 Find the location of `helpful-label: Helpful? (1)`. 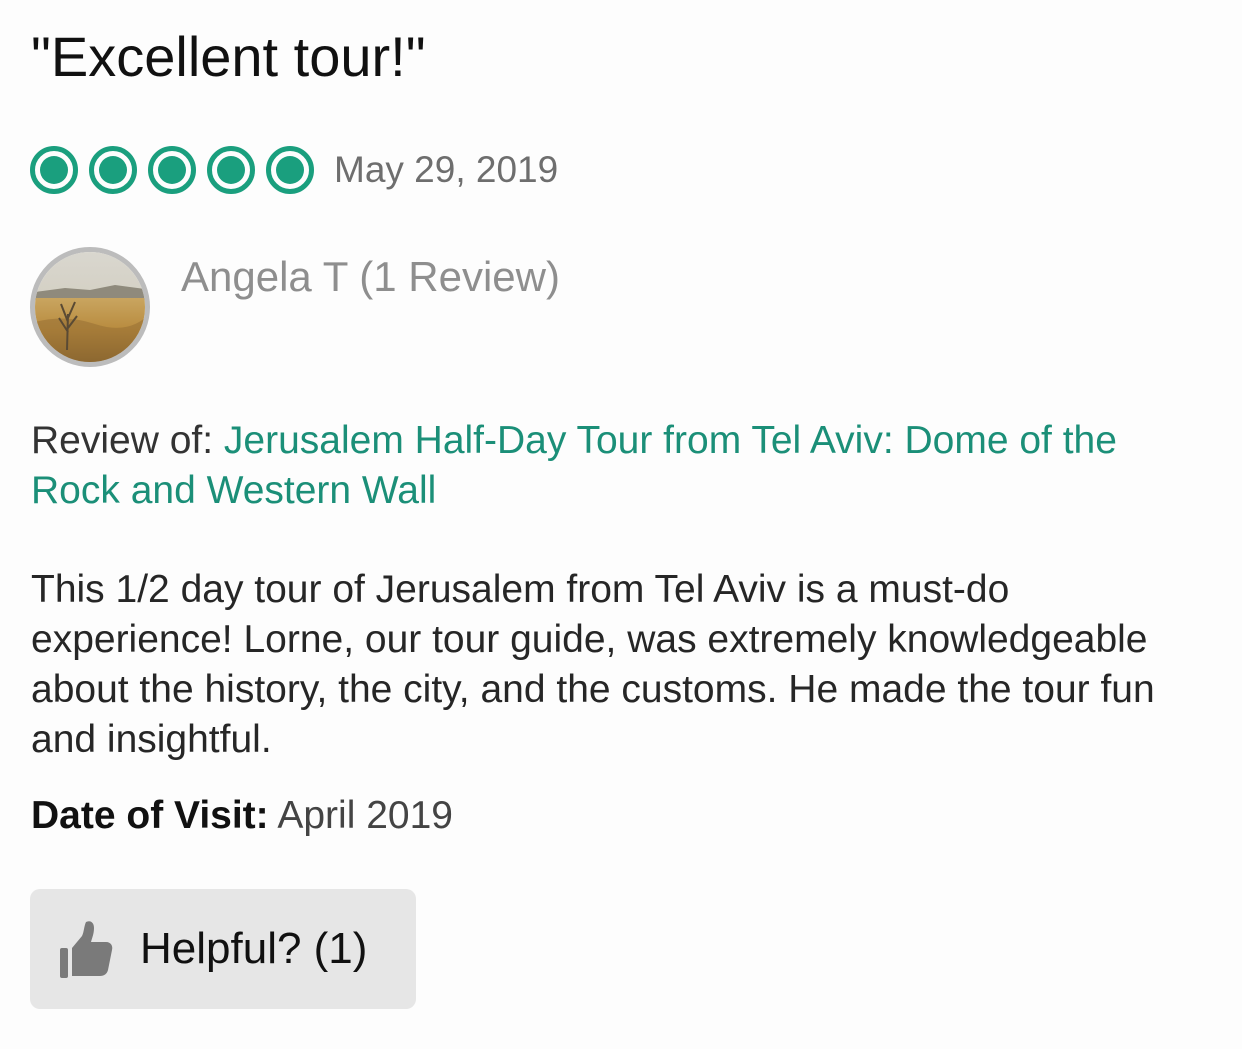

helpful-label: Helpful? (1) is located at coordinates (254, 948).